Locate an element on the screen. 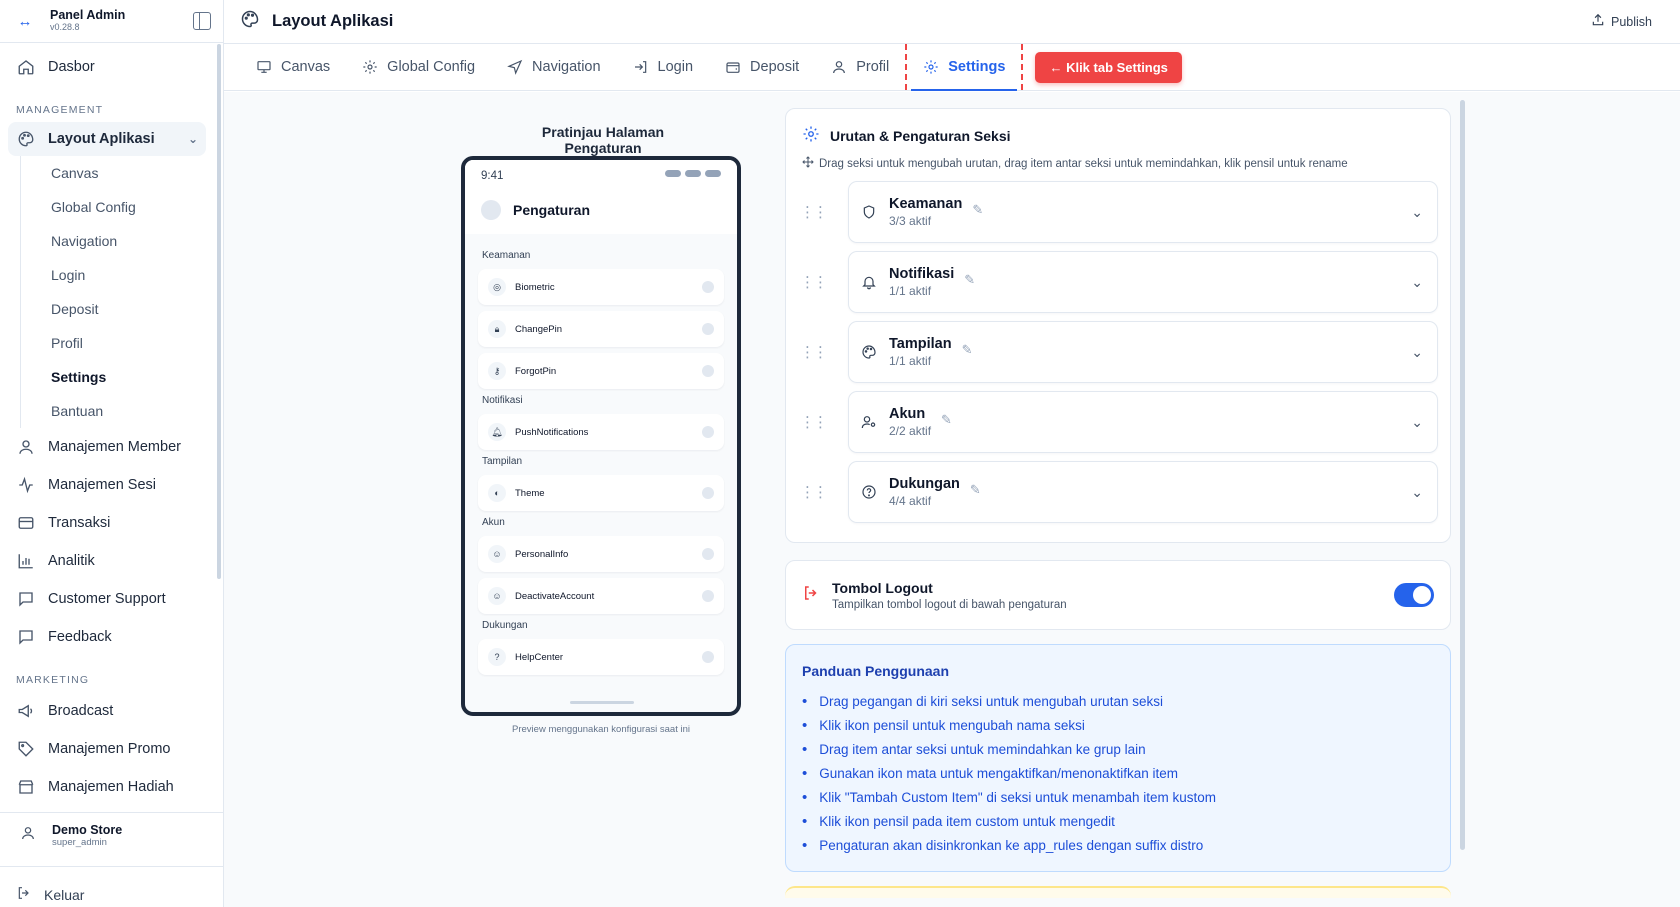 This screenshot has width=1680, height=907. sidebar-item-dasbor: Dasbor is located at coordinates (107, 67).